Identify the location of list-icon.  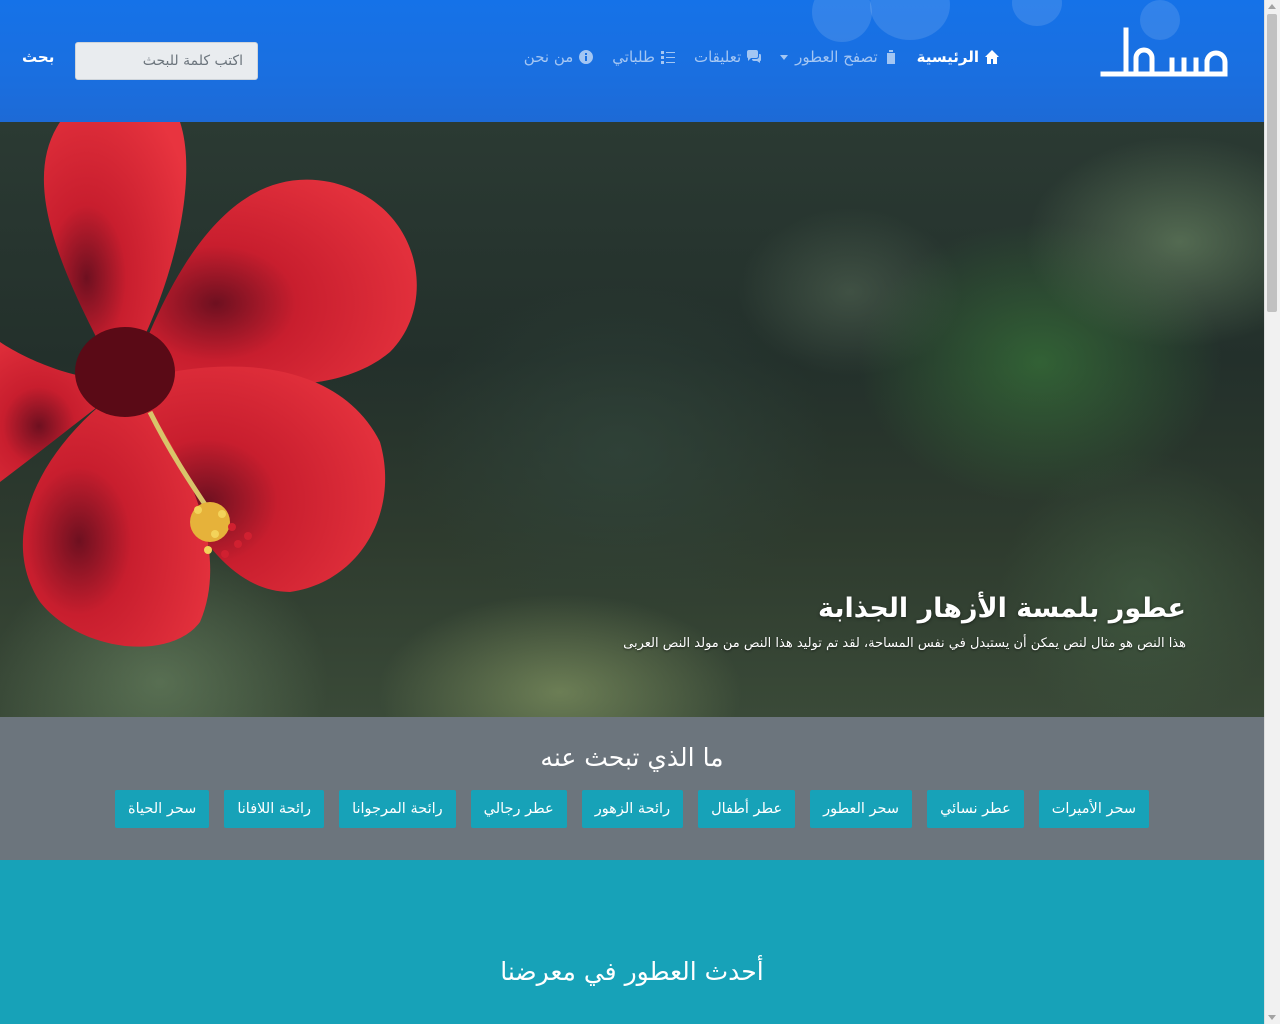
(667, 57).